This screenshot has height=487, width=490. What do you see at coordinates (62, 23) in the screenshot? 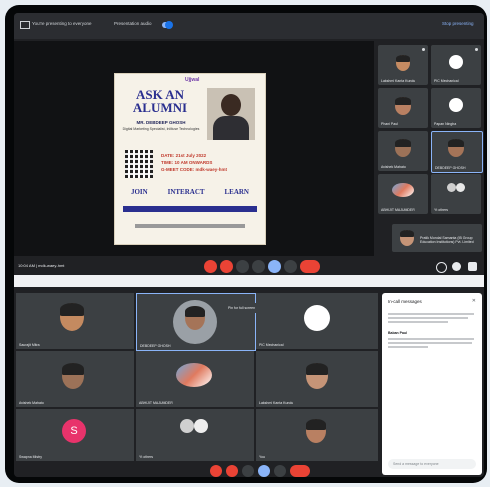
I see `presenting-text: You're presenting to everyone` at bounding box center [62, 23].